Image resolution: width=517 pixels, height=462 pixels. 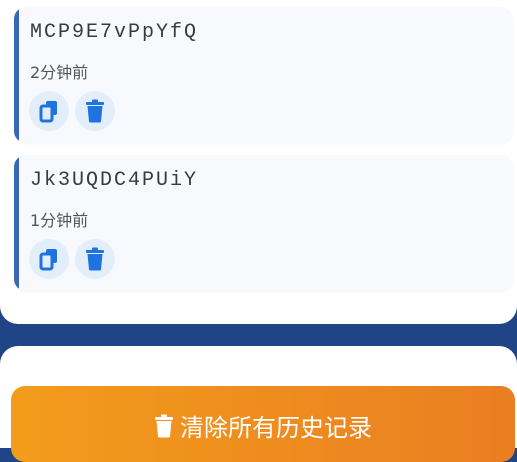 What do you see at coordinates (59, 220) in the screenshot?
I see `timestamp: 1分钟前` at bounding box center [59, 220].